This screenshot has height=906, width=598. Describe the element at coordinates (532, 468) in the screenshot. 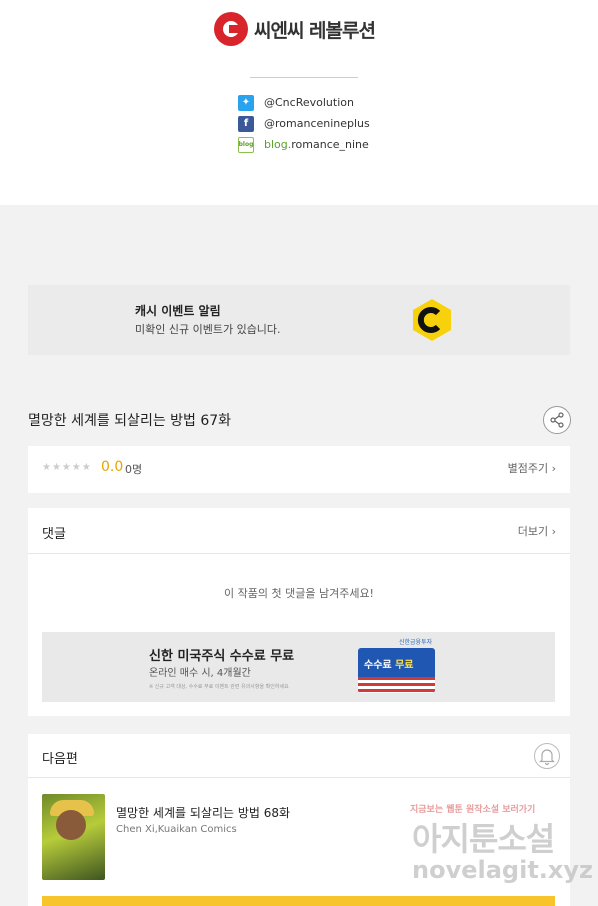

I see `rate-button: 별점주기 ›` at that location.